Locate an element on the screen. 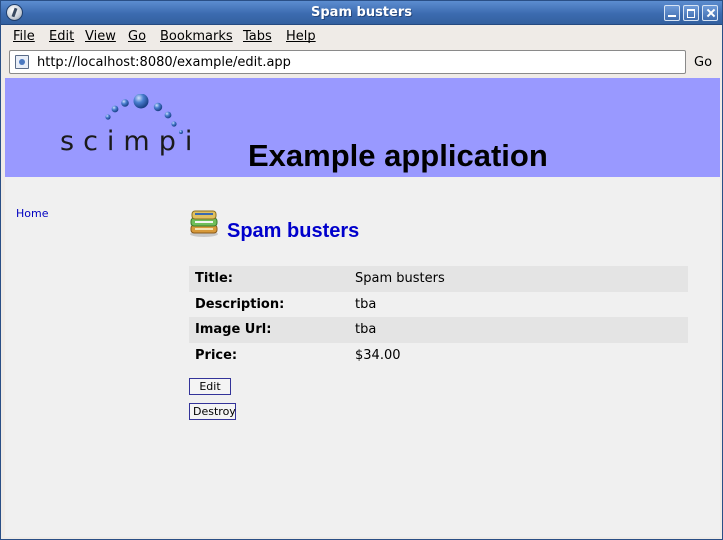 The width and height of the screenshot is (723, 540). table-row: Description: tba is located at coordinates (438, 304).